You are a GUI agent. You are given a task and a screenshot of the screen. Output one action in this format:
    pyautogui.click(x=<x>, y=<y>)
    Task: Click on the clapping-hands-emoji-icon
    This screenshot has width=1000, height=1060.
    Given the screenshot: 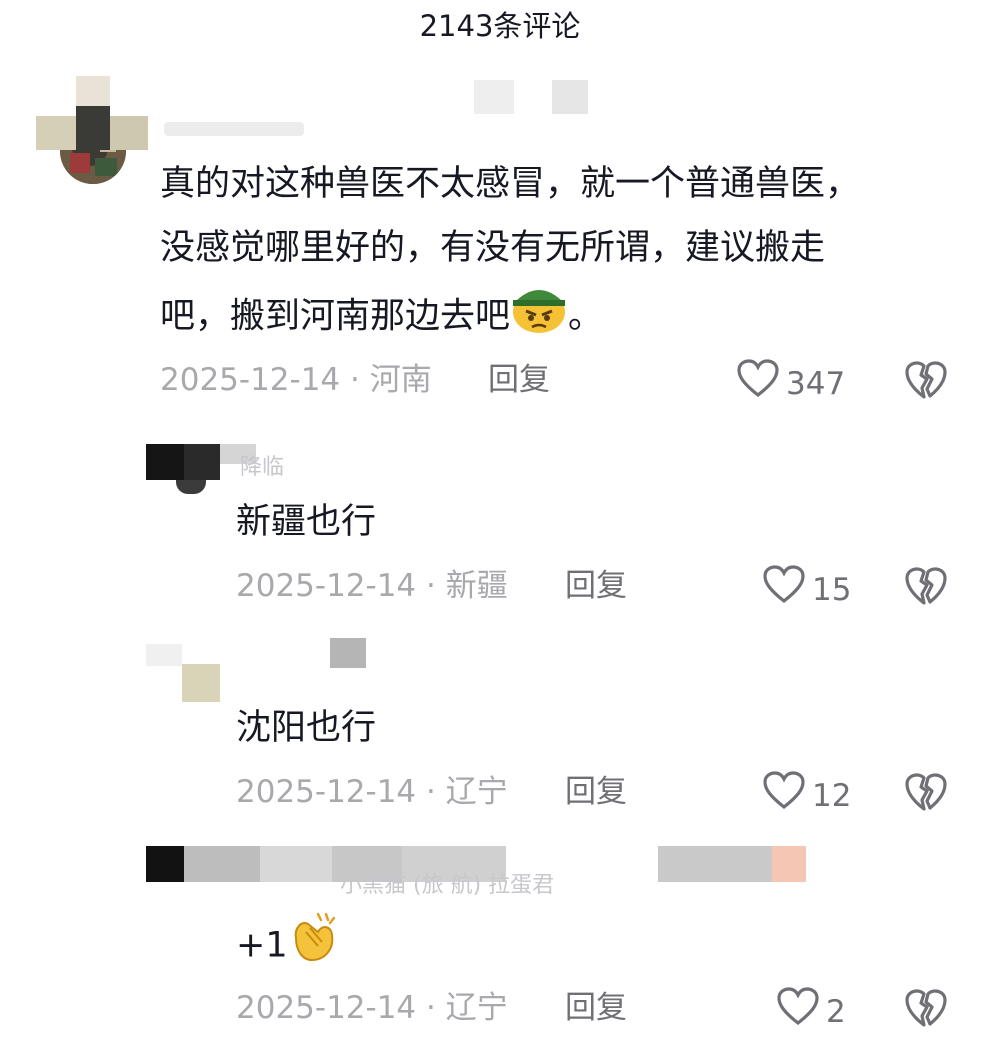 What is the action you would take?
    pyautogui.click(x=315, y=946)
    